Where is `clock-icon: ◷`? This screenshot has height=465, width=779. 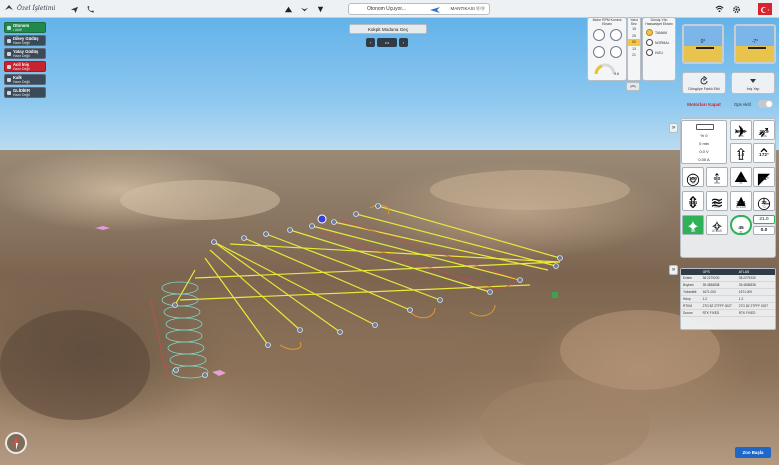 clock-icon: ◷ is located at coordinates (764, 203).